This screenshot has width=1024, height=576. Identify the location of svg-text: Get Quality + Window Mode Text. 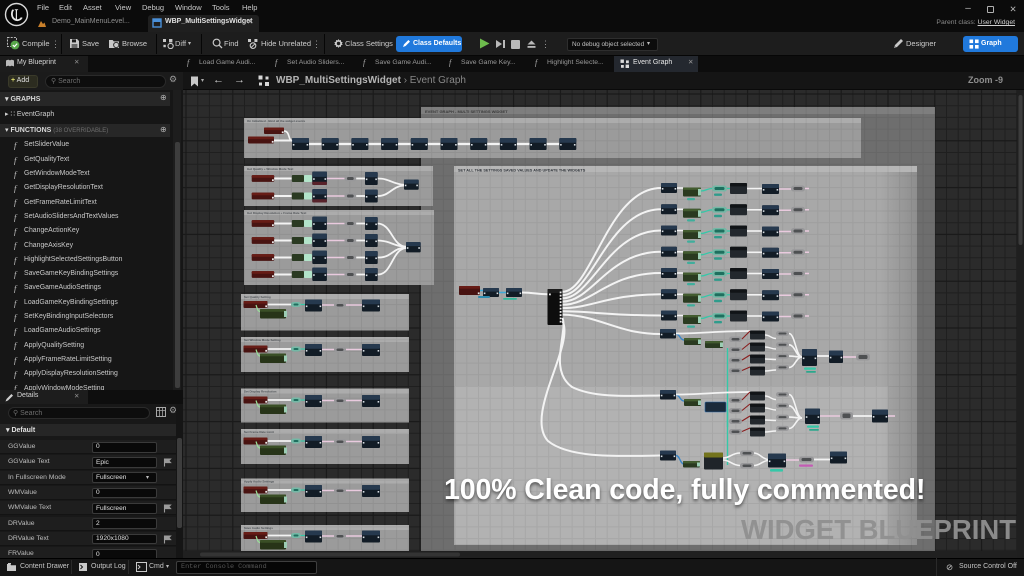
(270, 169).